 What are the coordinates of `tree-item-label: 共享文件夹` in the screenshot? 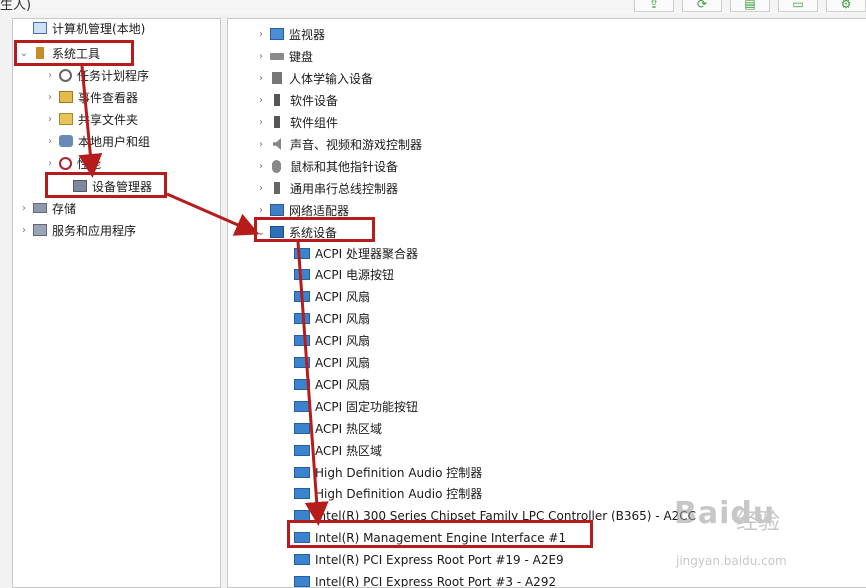 It's located at (108, 119).